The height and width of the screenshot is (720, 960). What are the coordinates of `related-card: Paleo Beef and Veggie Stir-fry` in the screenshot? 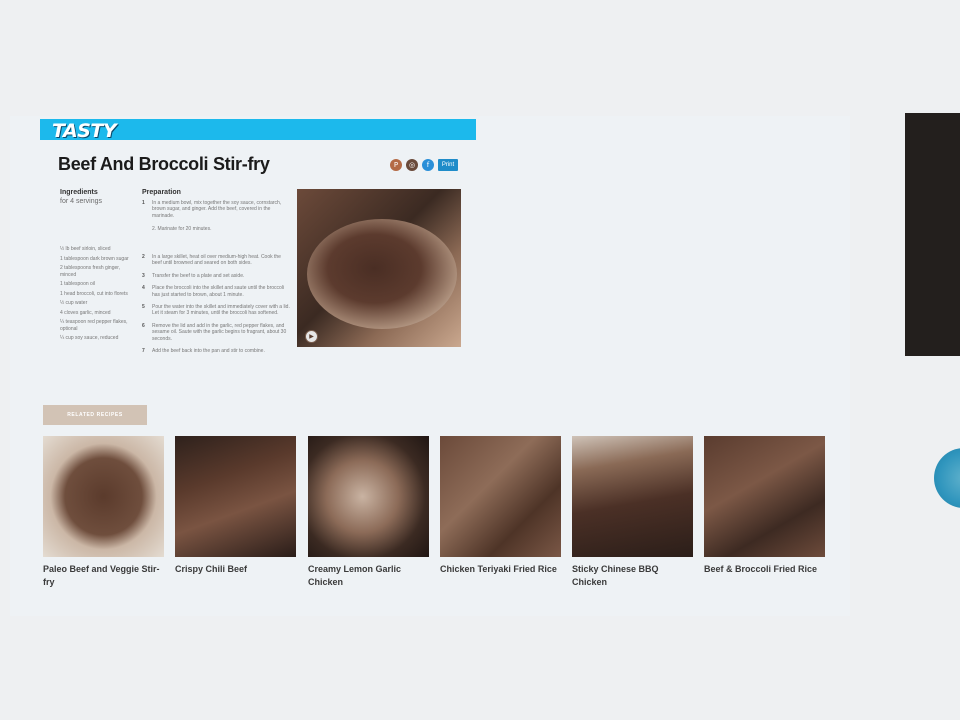 It's located at (104, 512).